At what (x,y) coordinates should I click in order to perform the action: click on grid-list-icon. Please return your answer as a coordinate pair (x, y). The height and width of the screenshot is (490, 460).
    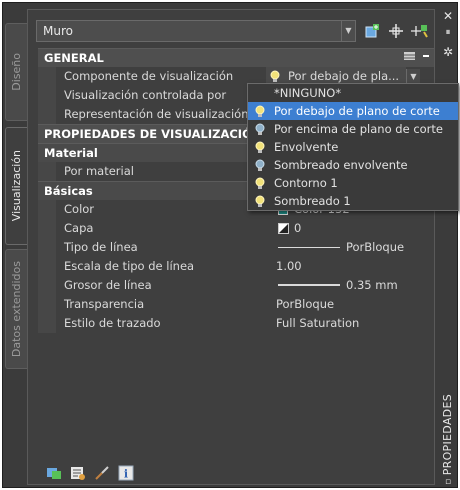
    Looking at the image, I should click on (417, 56).